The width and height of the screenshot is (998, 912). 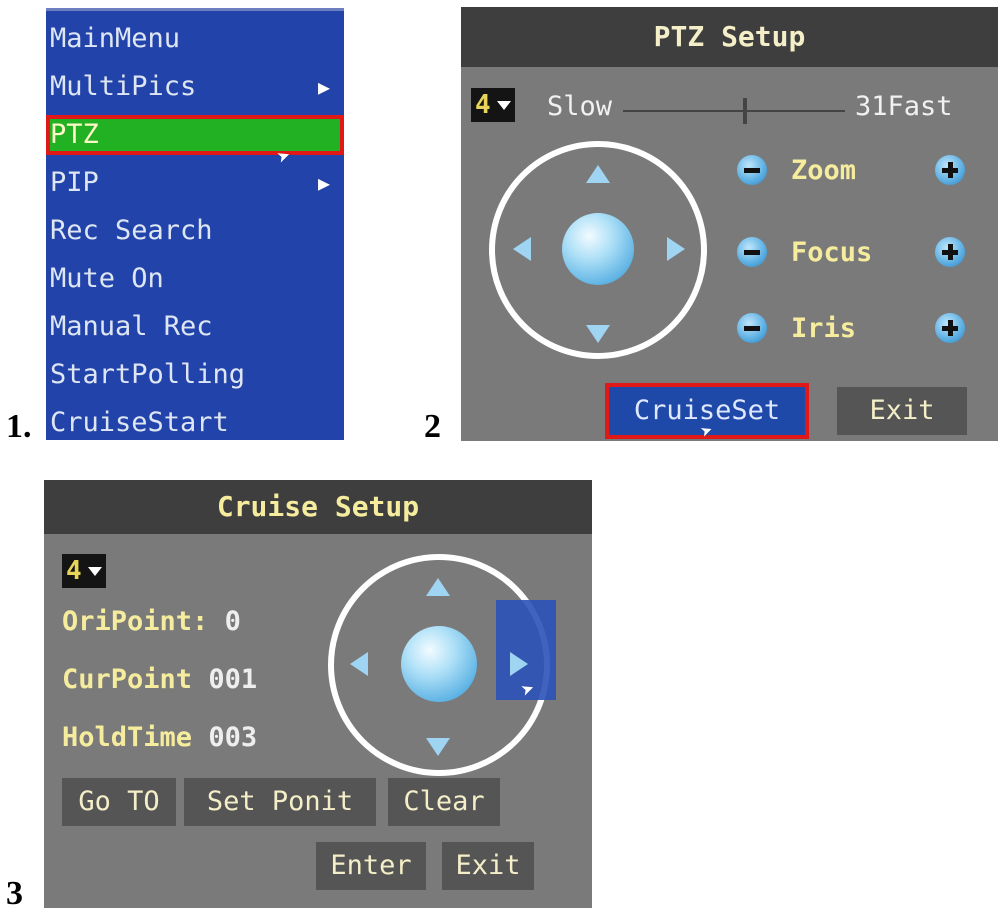 I want to click on menu-item-pip: PIP ▶, so click(x=195, y=183).